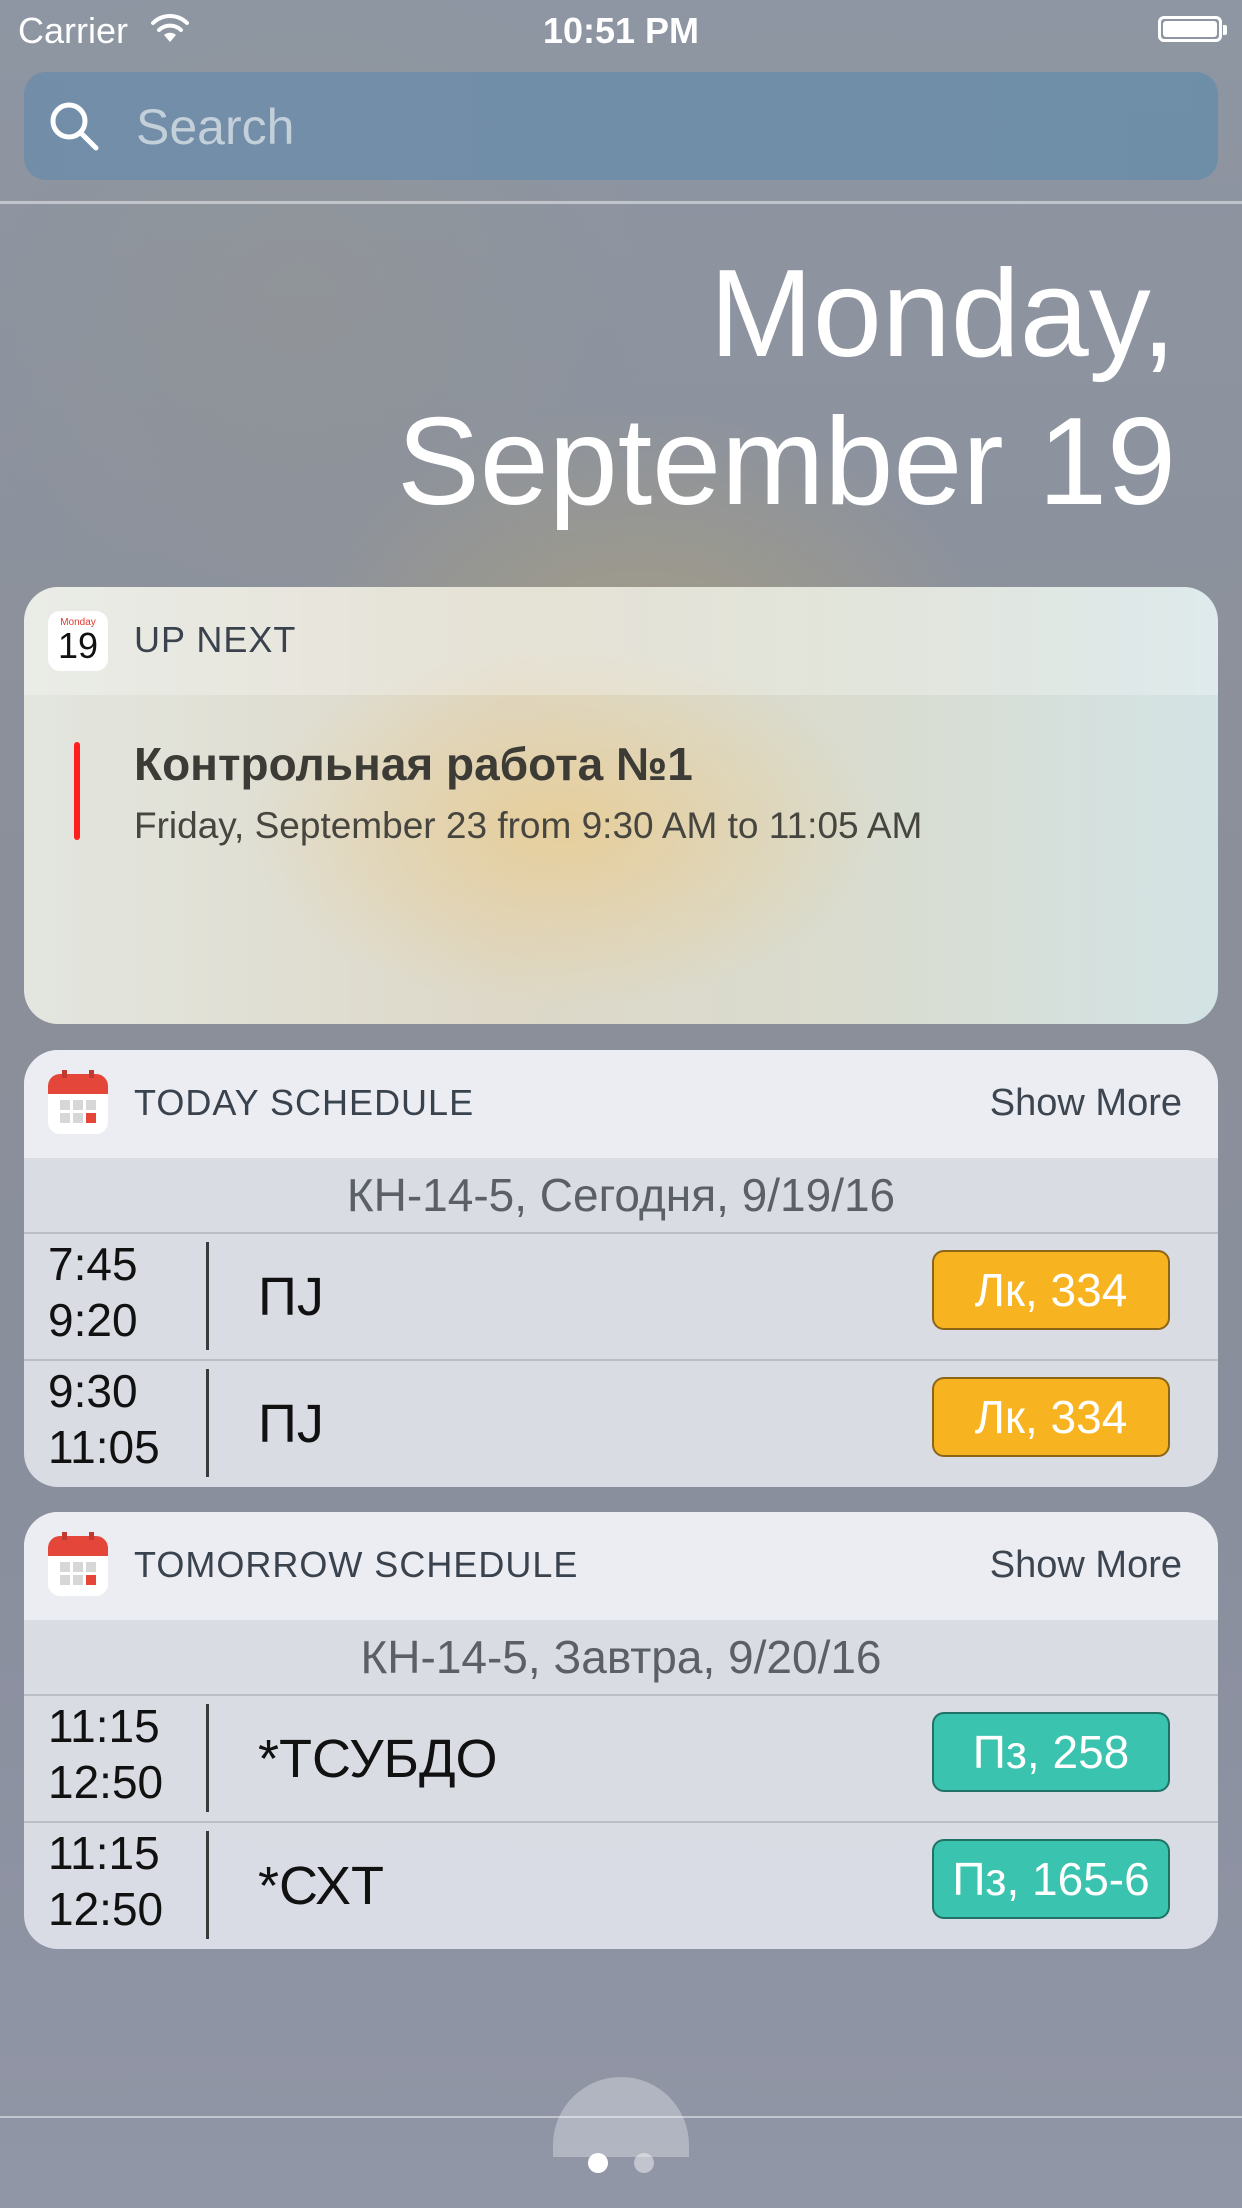 Image resolution: width=1242 pixels, height=2208 pixels. What do you see at coordinates (621, 1195) in the screenshot?
I see `group-date-title: КН-14-5, Сегодня, 9/19/16` at bounding box center [621, 1195].